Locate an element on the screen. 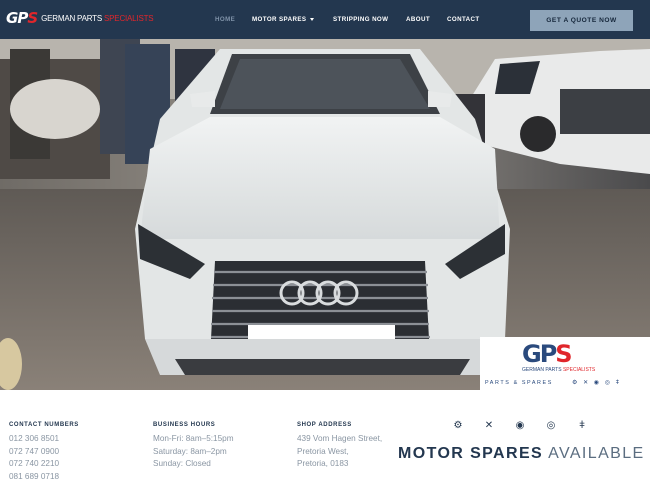 This screenshot has height=487, width=650. logo-wordmark: GERMAN PARTS SPECIALISTS is located at coordinates (97, 18).